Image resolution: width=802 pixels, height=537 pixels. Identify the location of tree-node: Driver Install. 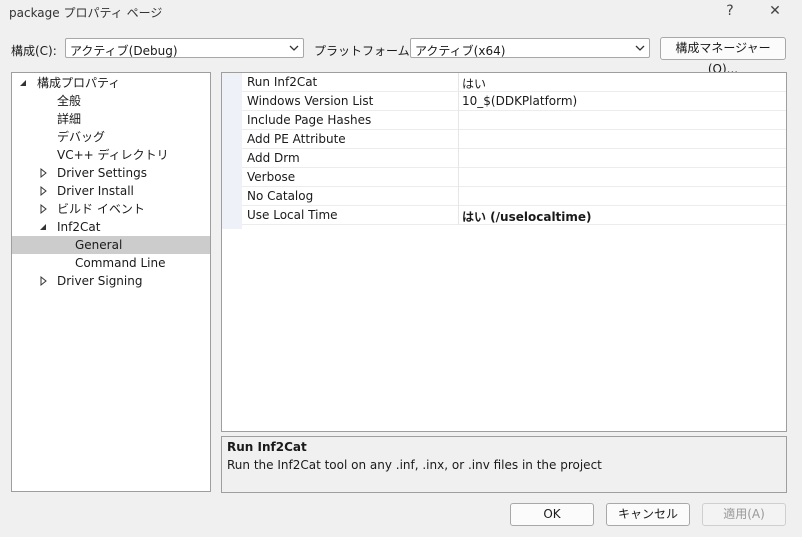
(111, 191).